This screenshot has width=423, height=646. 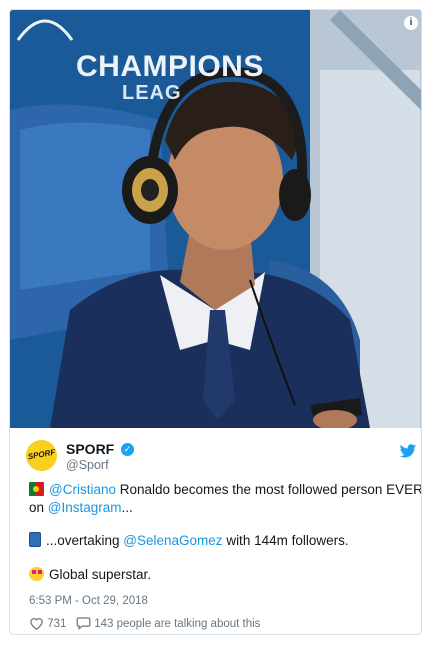 I want to click on line3-text1: ...overtaking, so click(x=85, y=540).